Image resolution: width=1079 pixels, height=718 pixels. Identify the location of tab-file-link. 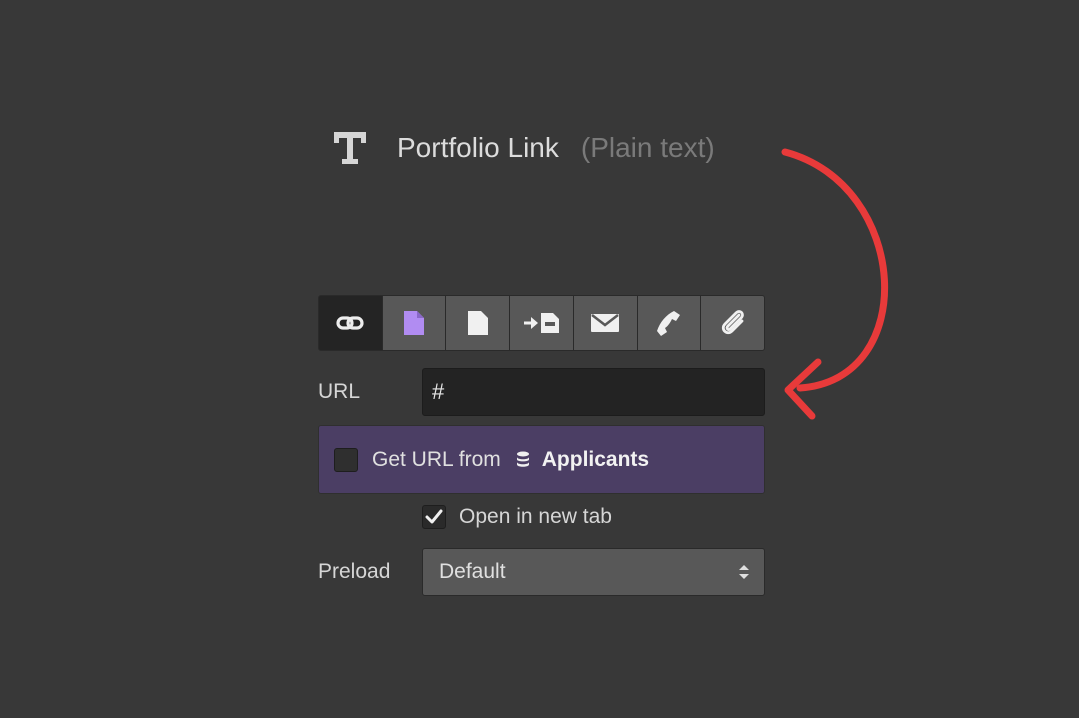
(478, 323).